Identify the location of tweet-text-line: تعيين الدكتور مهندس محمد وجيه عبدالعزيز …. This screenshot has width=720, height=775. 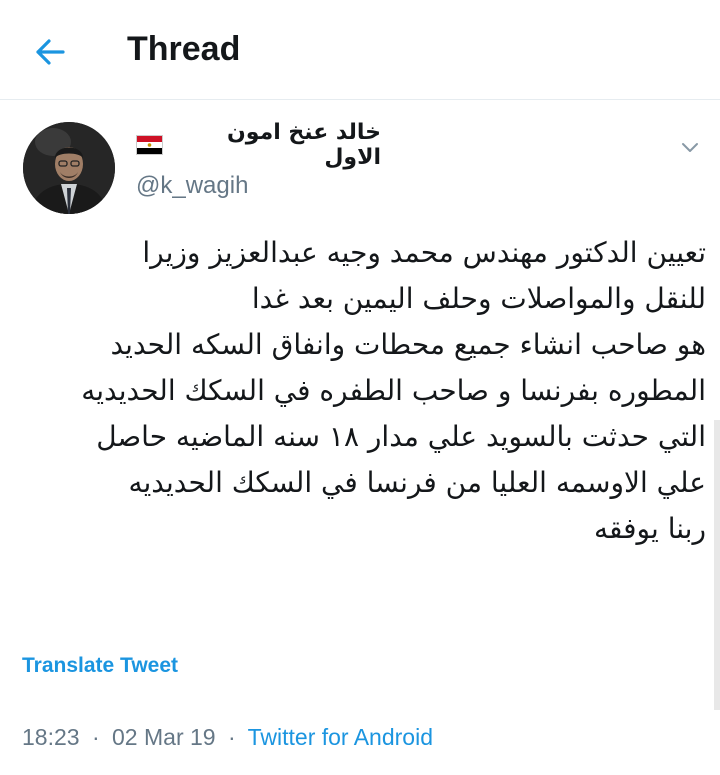
(424, 252).